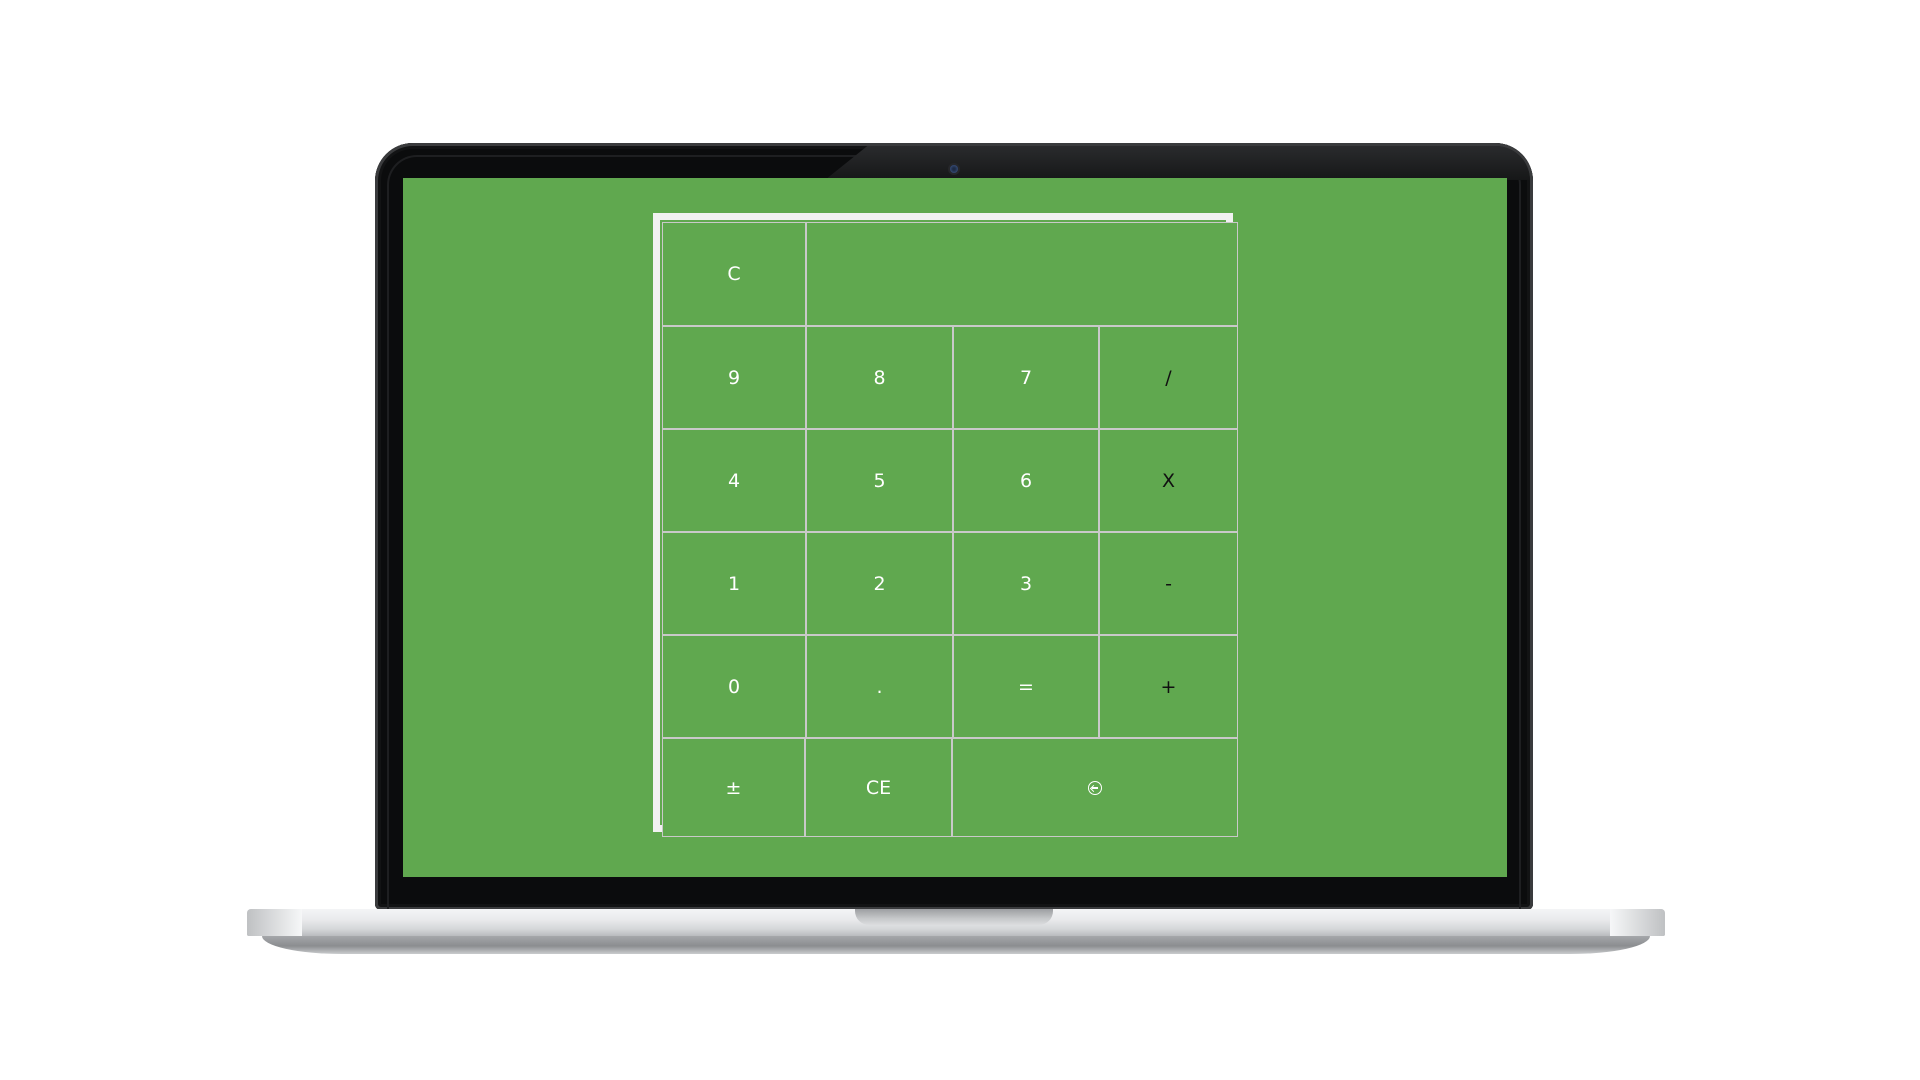 This screenshot has height=1080, width=1920. I want to click on key-3-button: 3, so click(1026, 583).